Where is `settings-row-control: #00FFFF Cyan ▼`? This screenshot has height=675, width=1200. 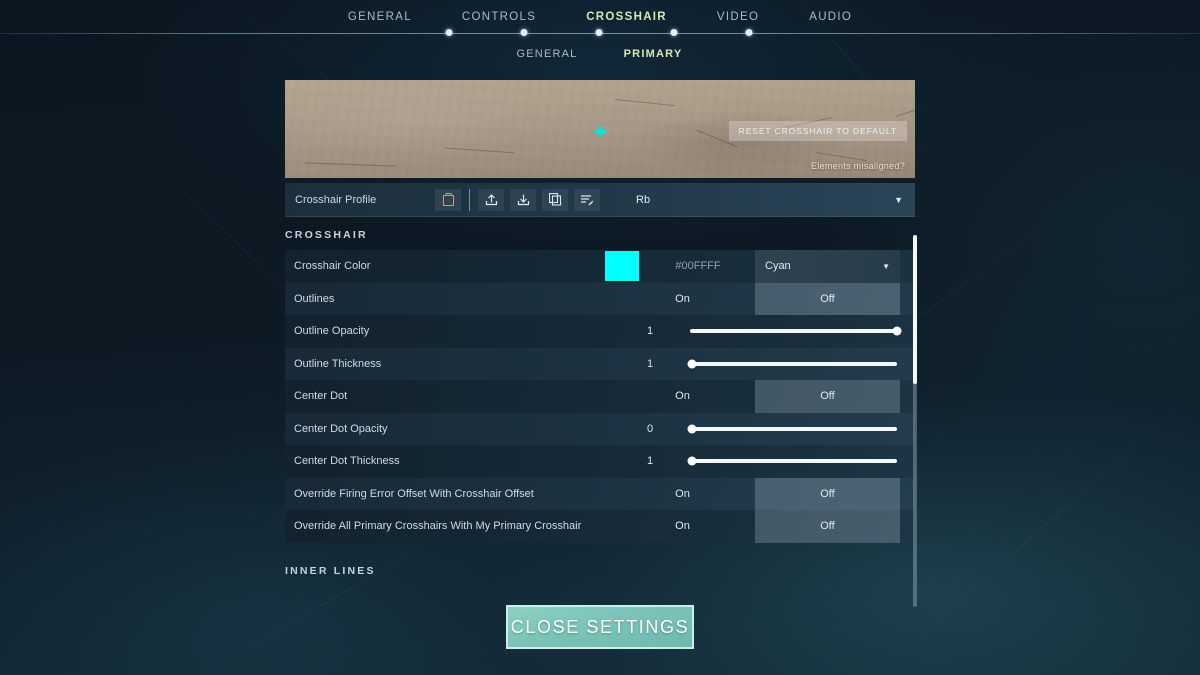 settings-row-control: #00FFFF Cyan ▼ is located at coordinates (760, 266).